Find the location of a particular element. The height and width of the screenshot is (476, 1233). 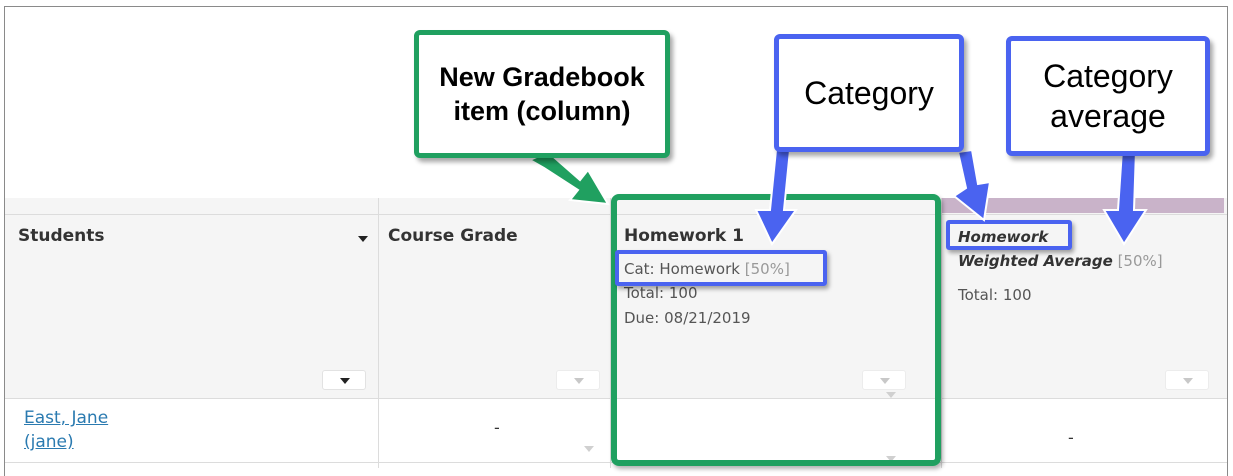

category-callout-text: Category is located at coordinates (869, 93).